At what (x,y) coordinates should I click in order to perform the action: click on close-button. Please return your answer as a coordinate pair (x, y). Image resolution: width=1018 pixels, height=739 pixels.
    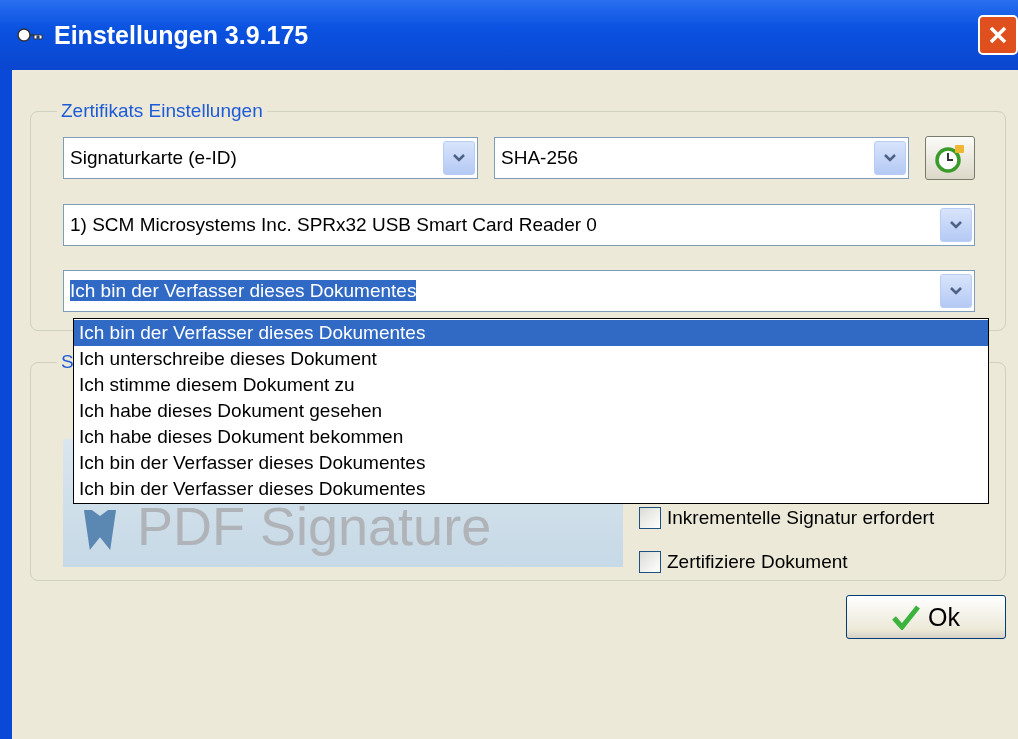
    Looking at the image, I should click on (998, 35).